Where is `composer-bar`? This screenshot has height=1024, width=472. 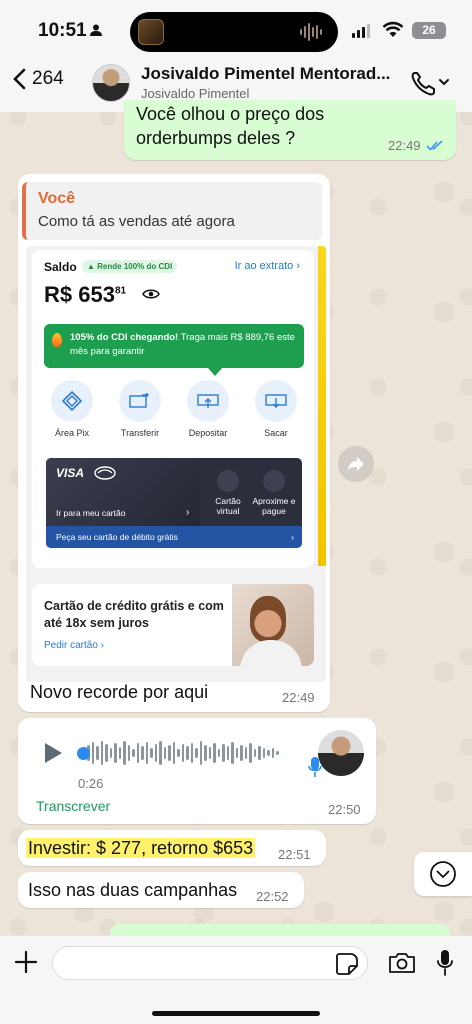 composer-bar is located at coordinates (236, 980).